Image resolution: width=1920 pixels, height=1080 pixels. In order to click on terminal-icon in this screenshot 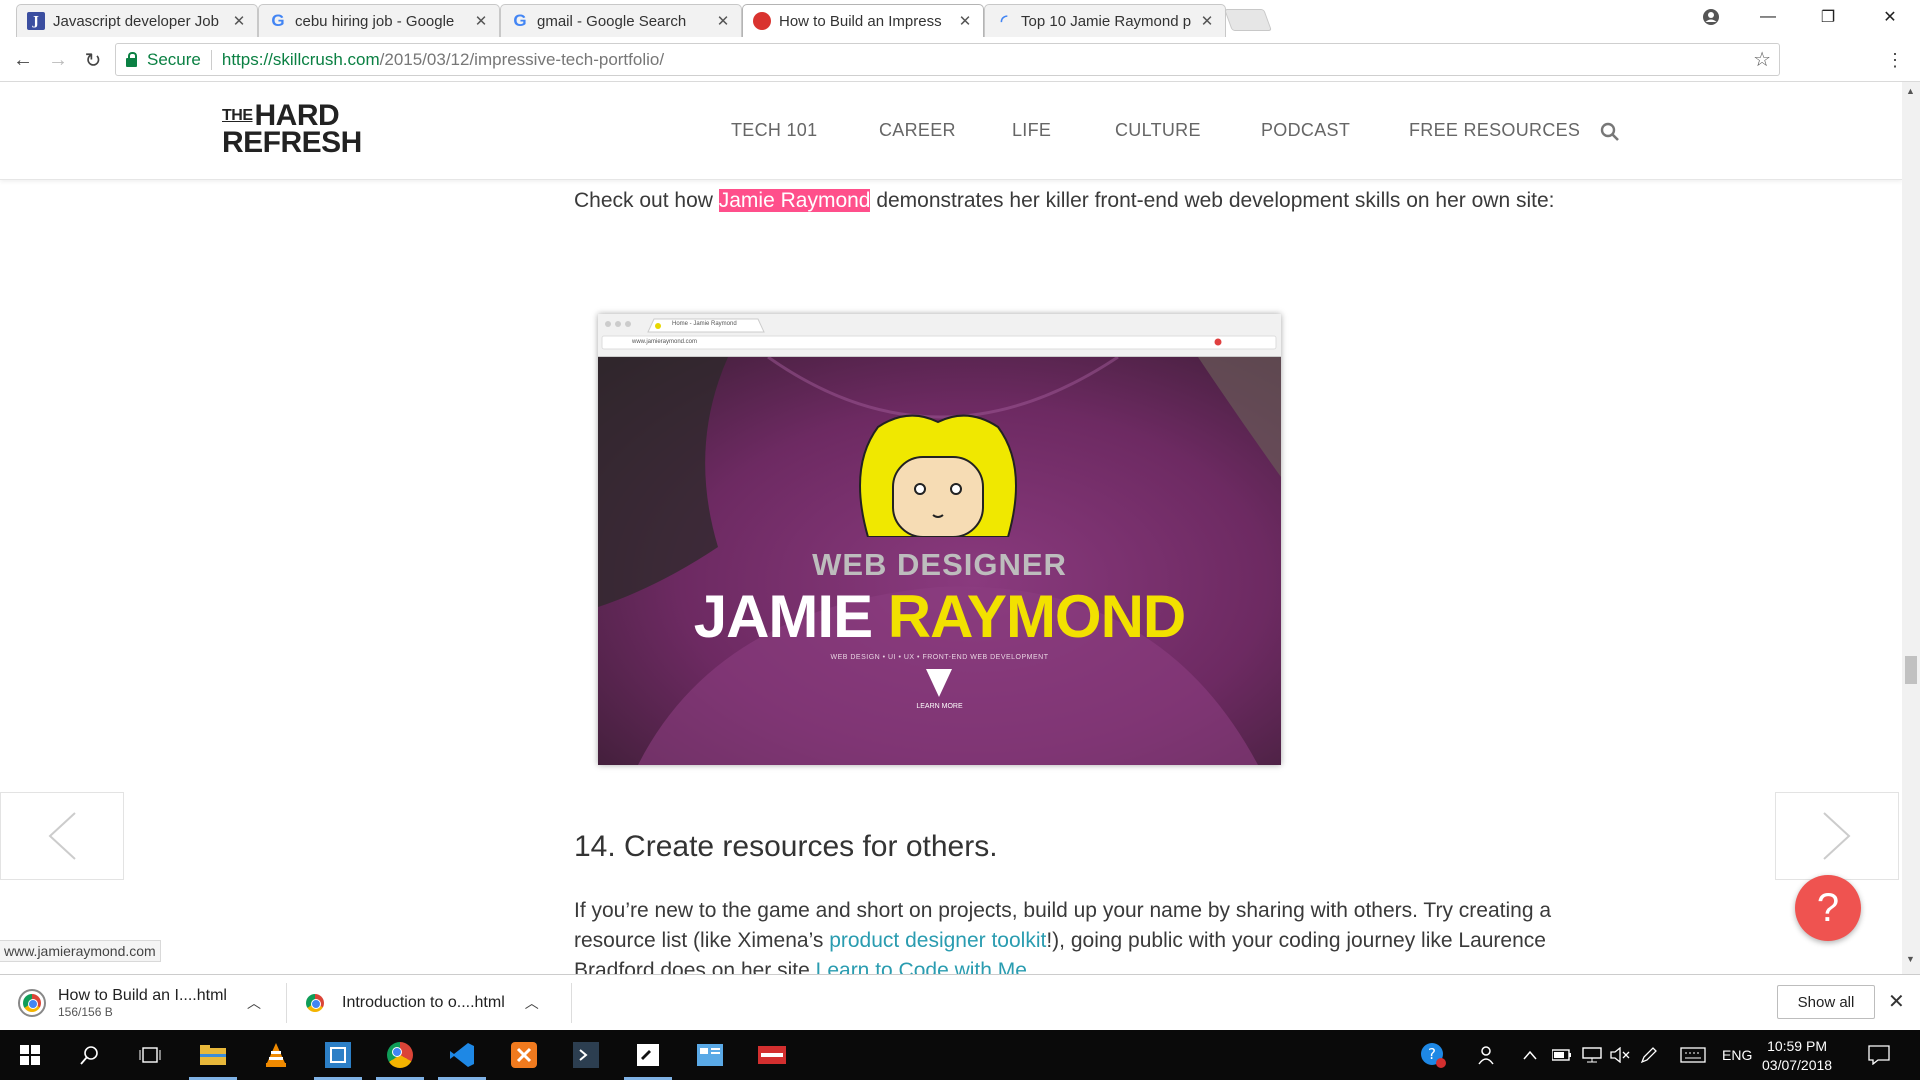, I will do `click(586, 1055)`.